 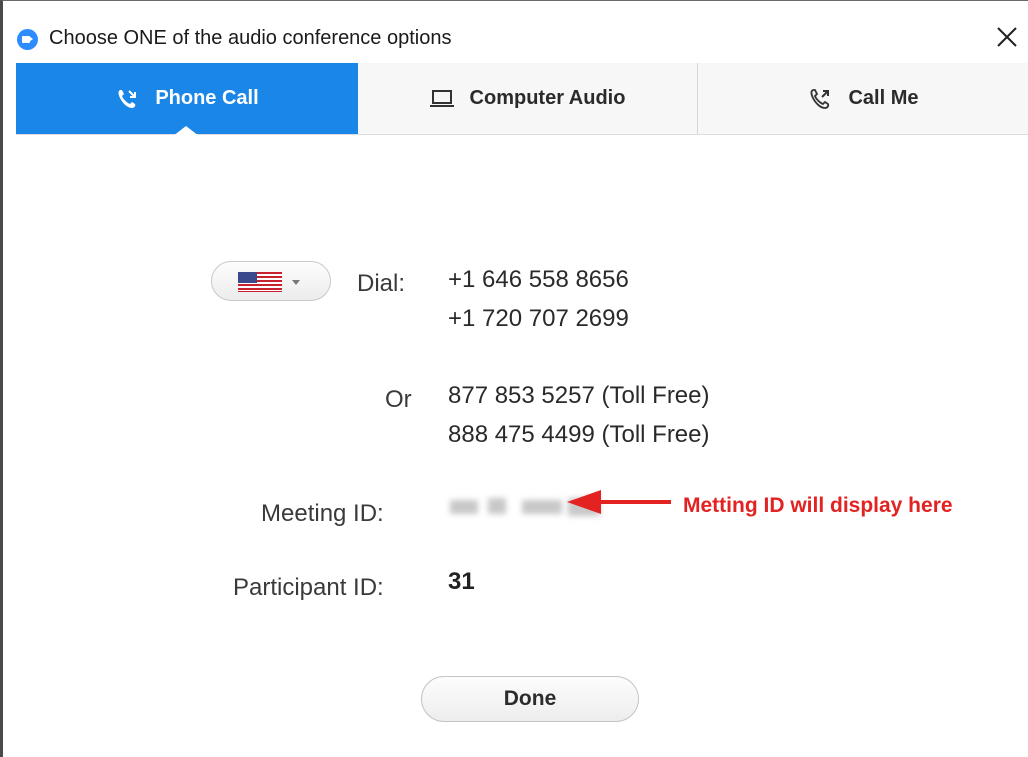 I want to click on country-selector, so click(x=271, y=281).